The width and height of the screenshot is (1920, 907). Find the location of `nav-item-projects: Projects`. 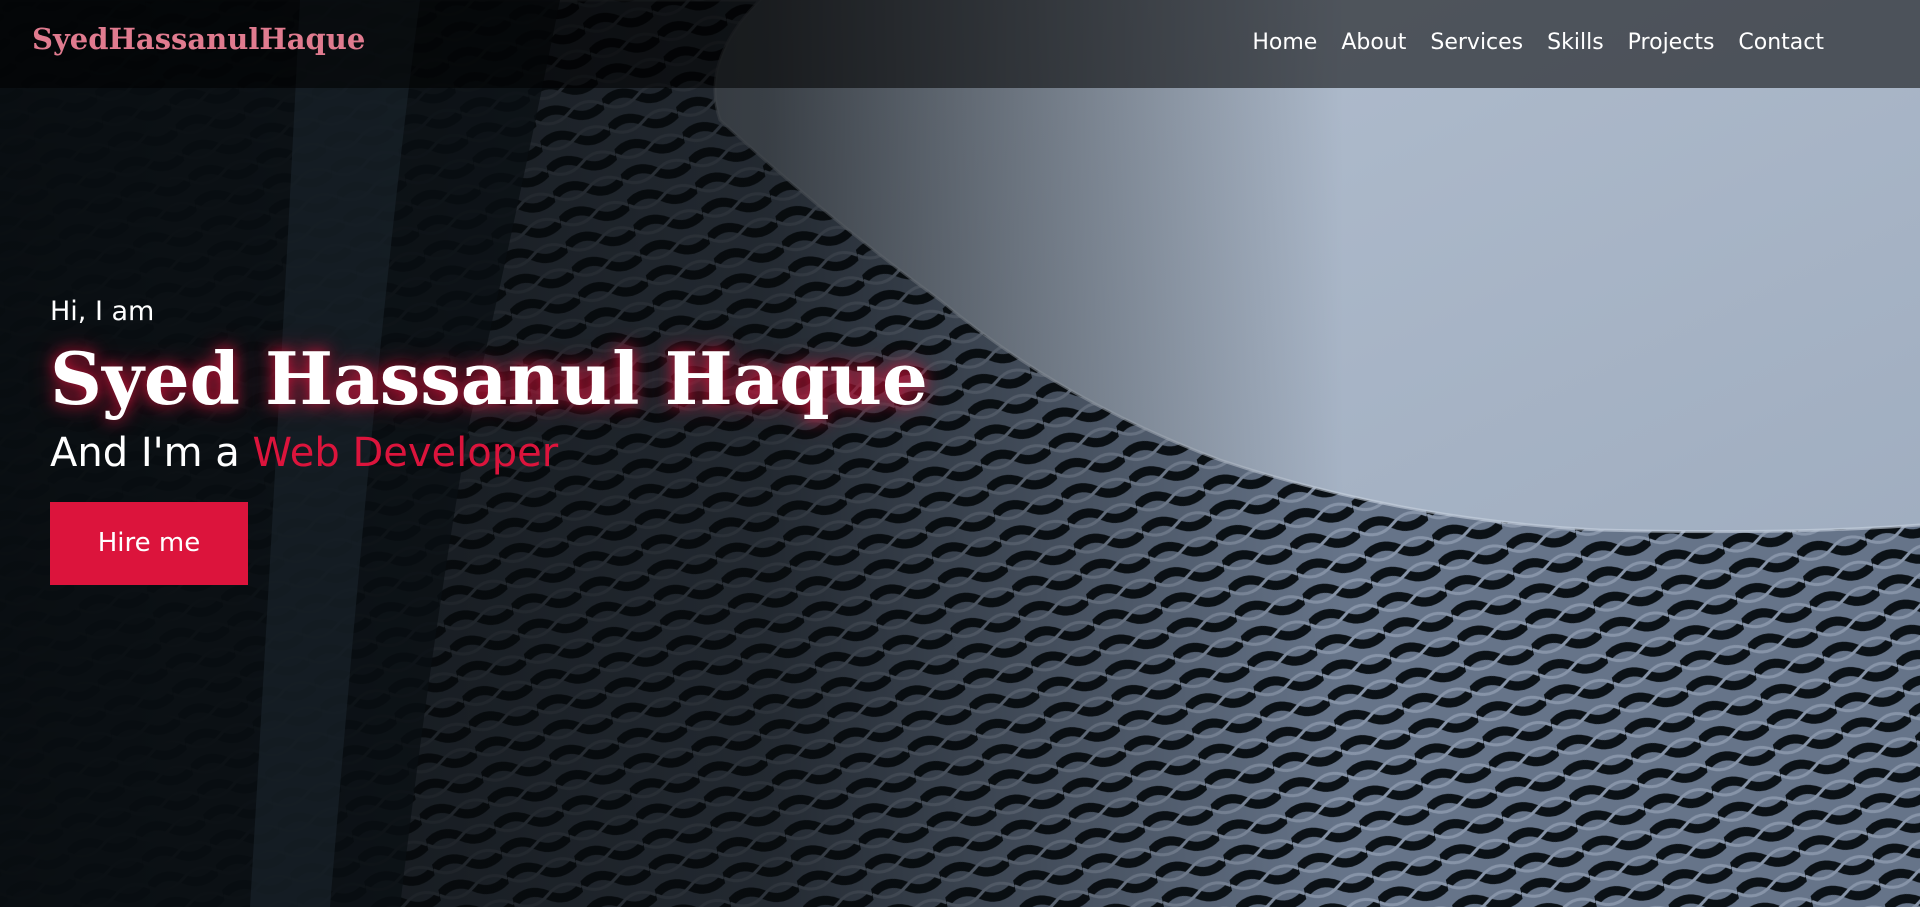

nav-item-projects: Projects is located at coordinates (1671, 42).